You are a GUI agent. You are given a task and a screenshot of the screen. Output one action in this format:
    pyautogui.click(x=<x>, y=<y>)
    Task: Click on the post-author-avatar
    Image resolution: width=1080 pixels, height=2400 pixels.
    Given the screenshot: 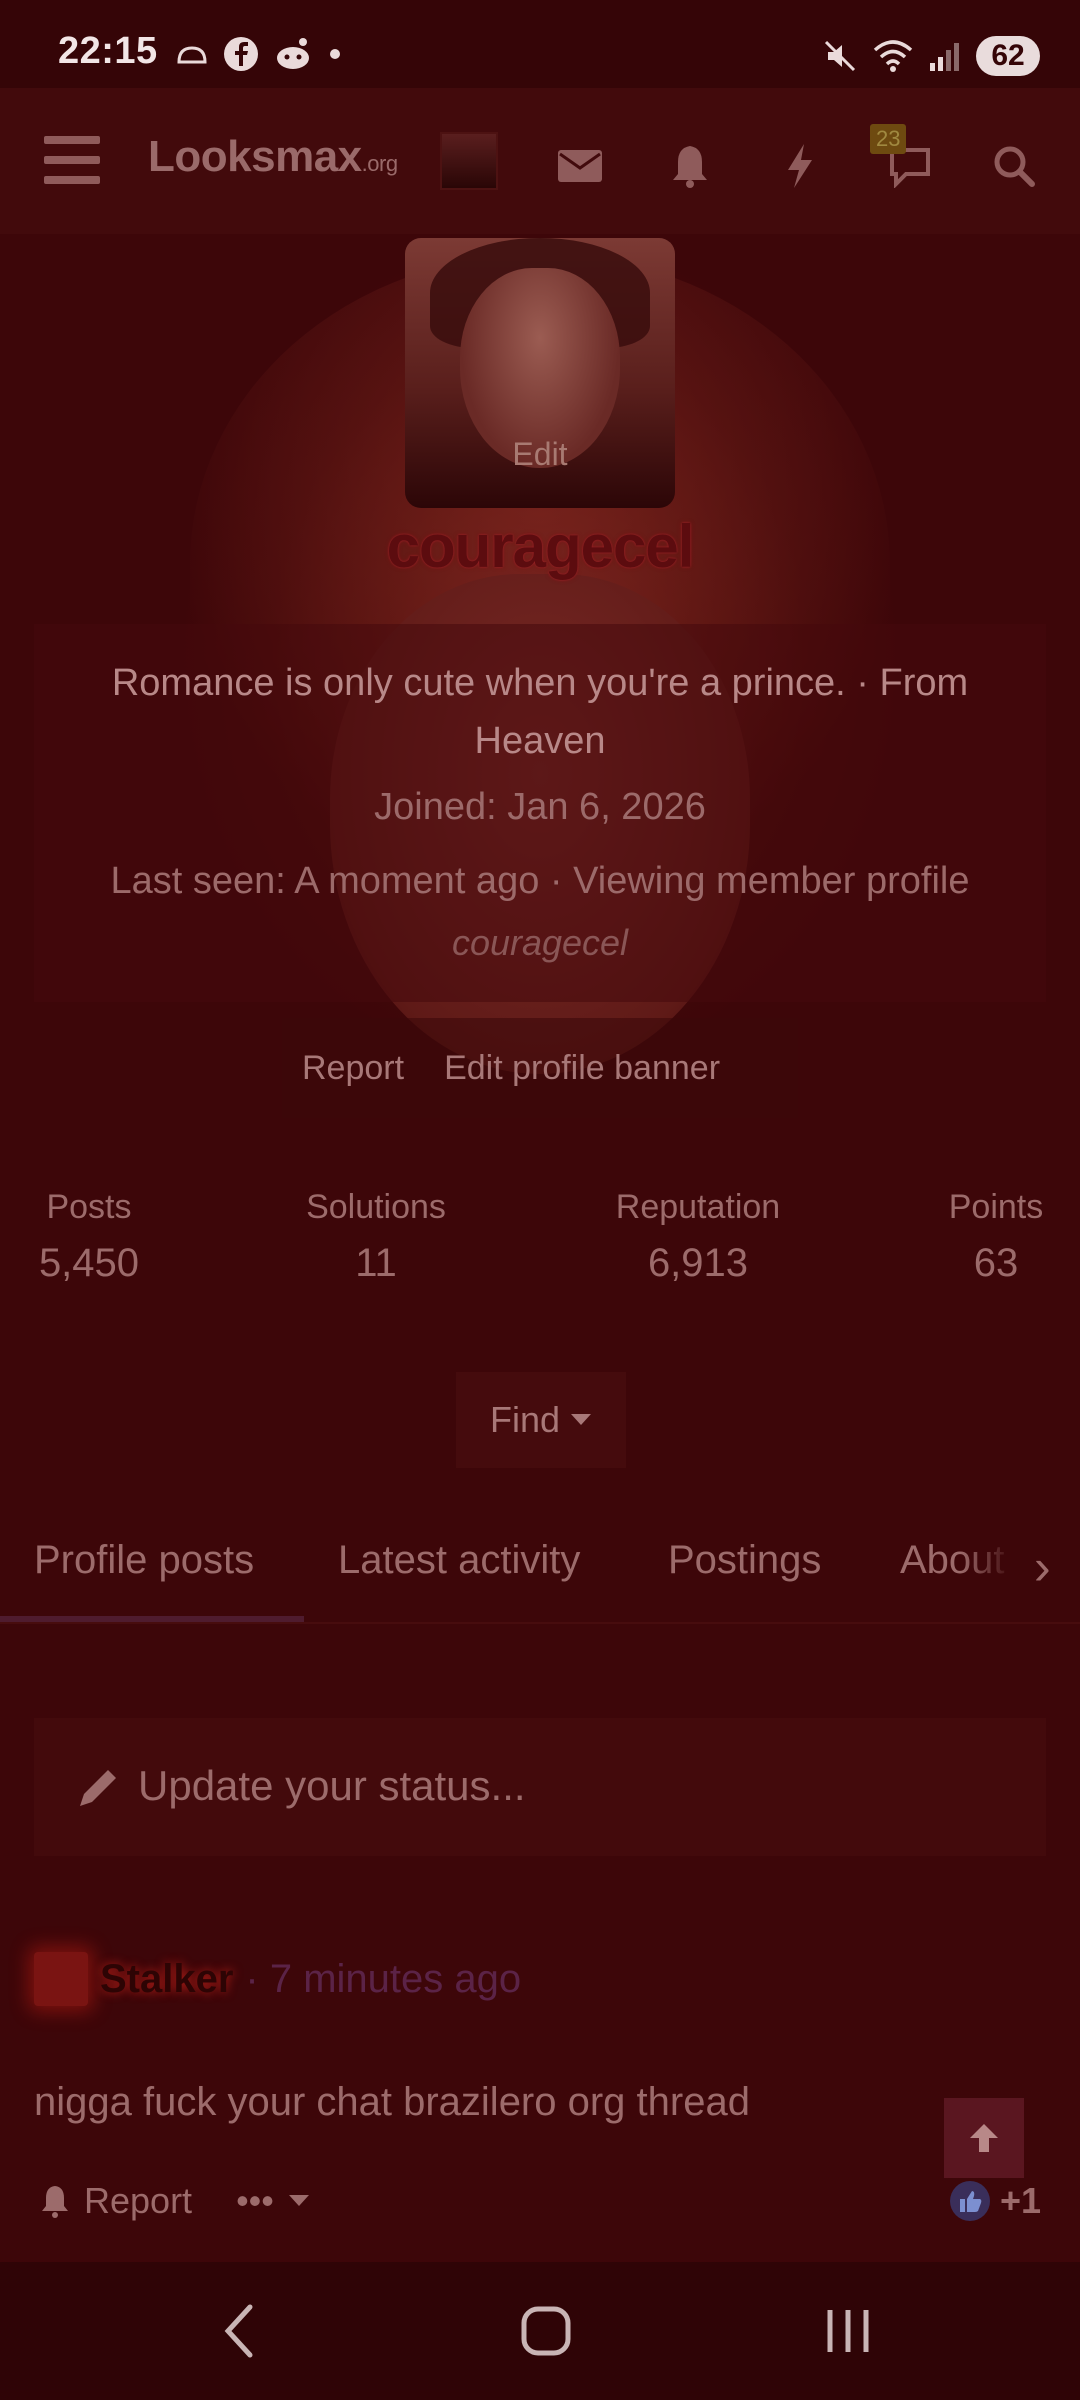 What is the action you would take?
    pyautogui.click(x=61, y=1979)
    